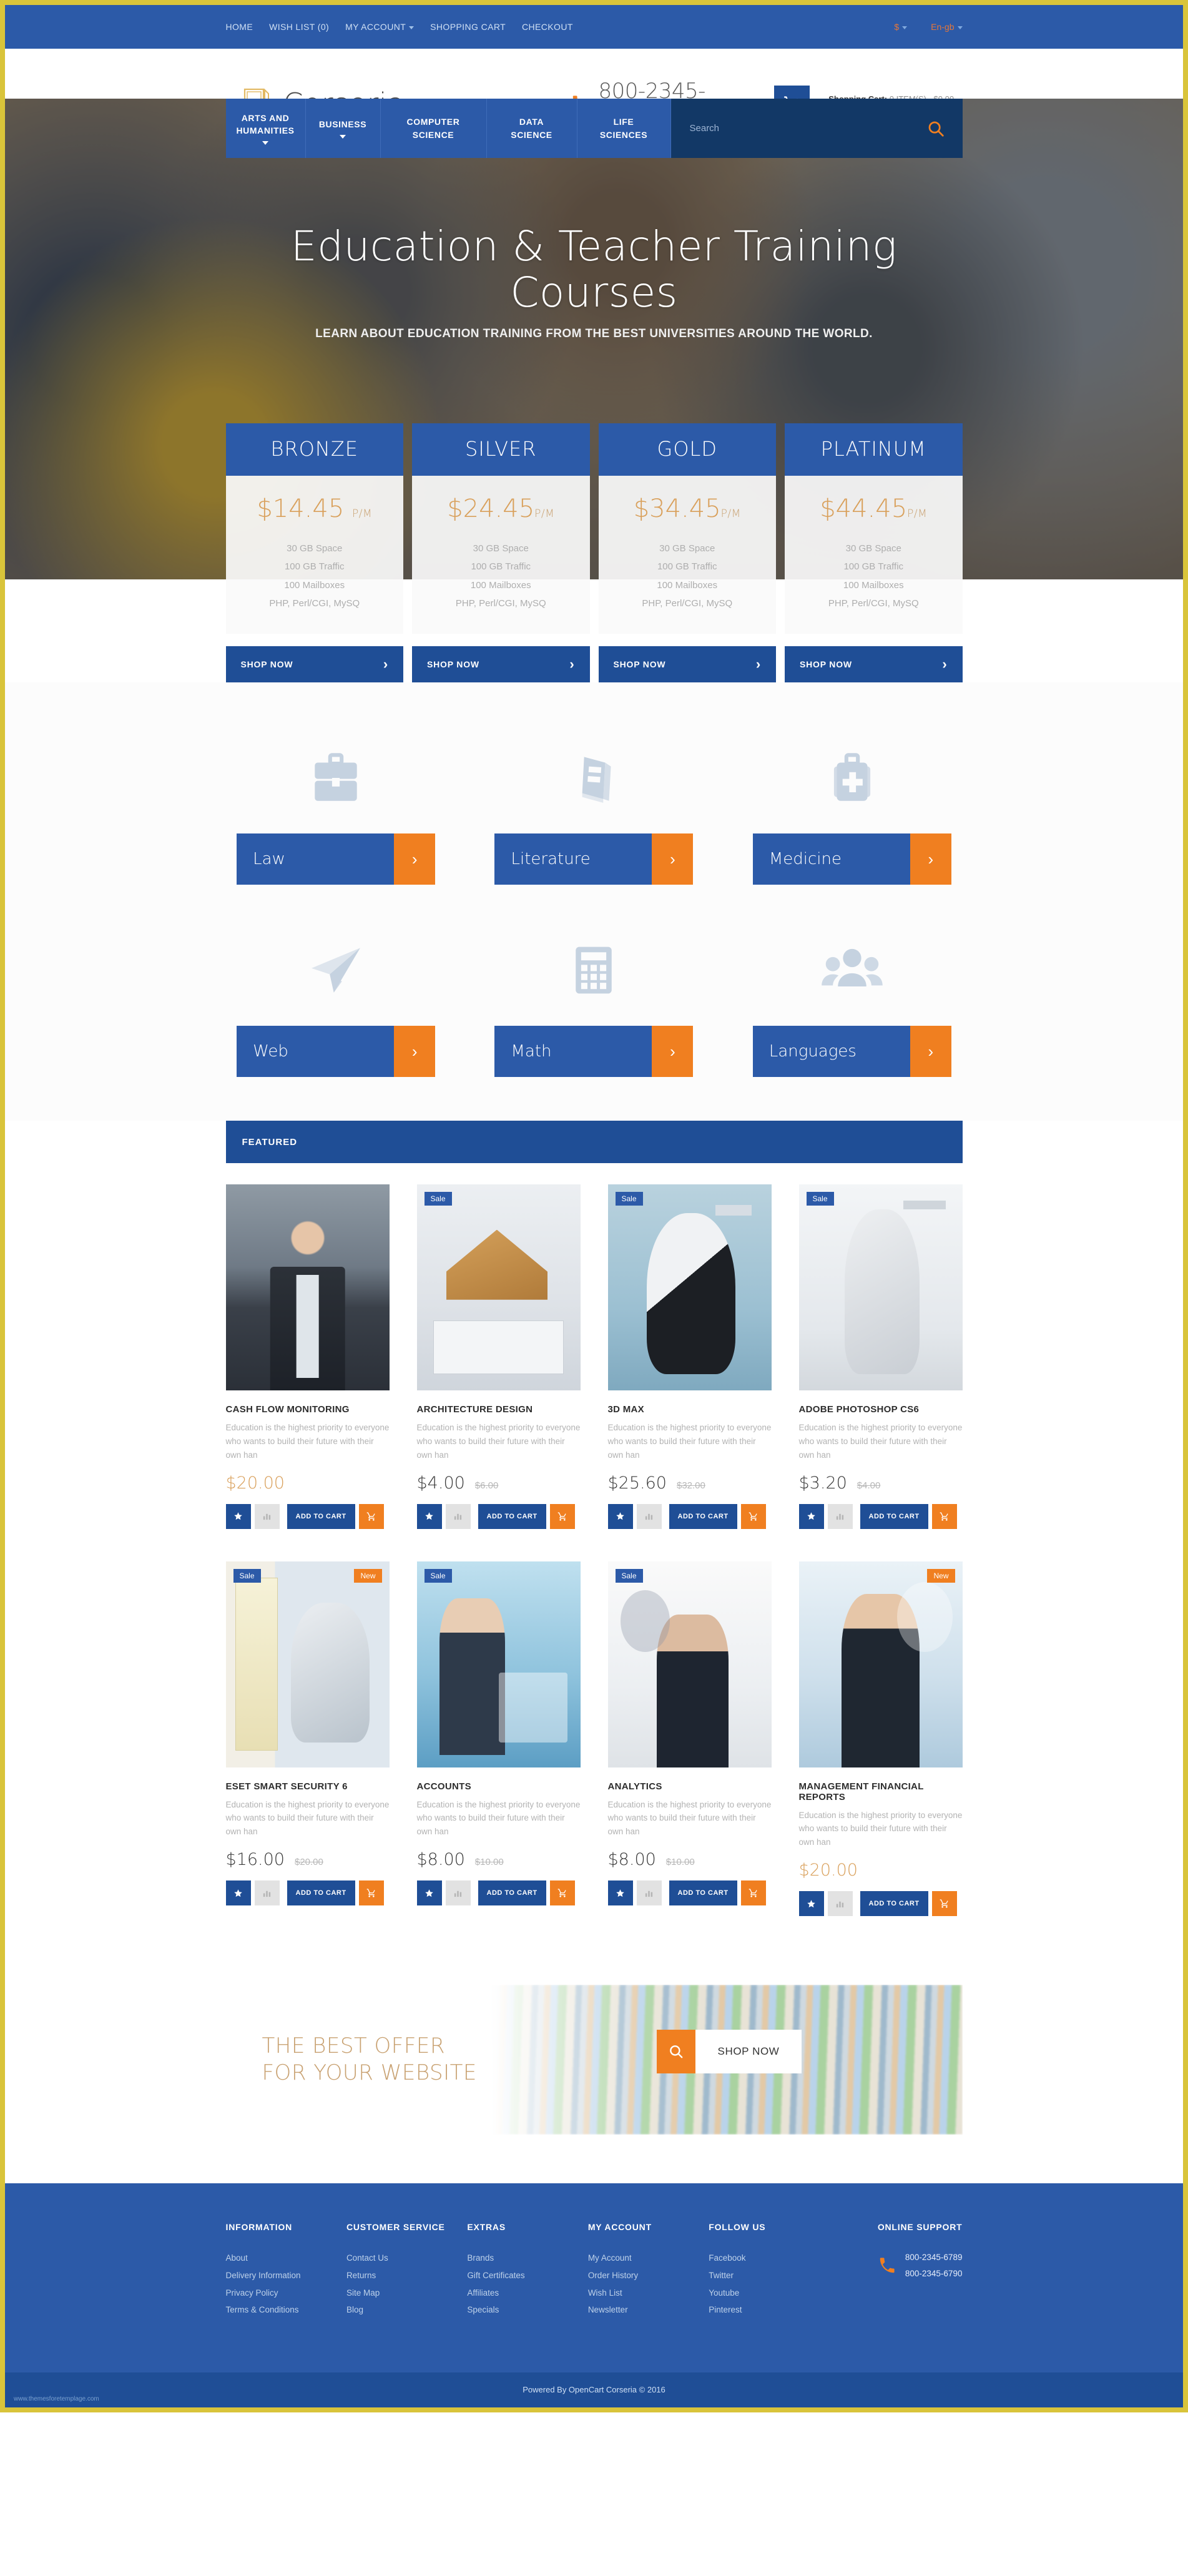  I want to click on product-title: 3D MAX, so click(690, 1409).